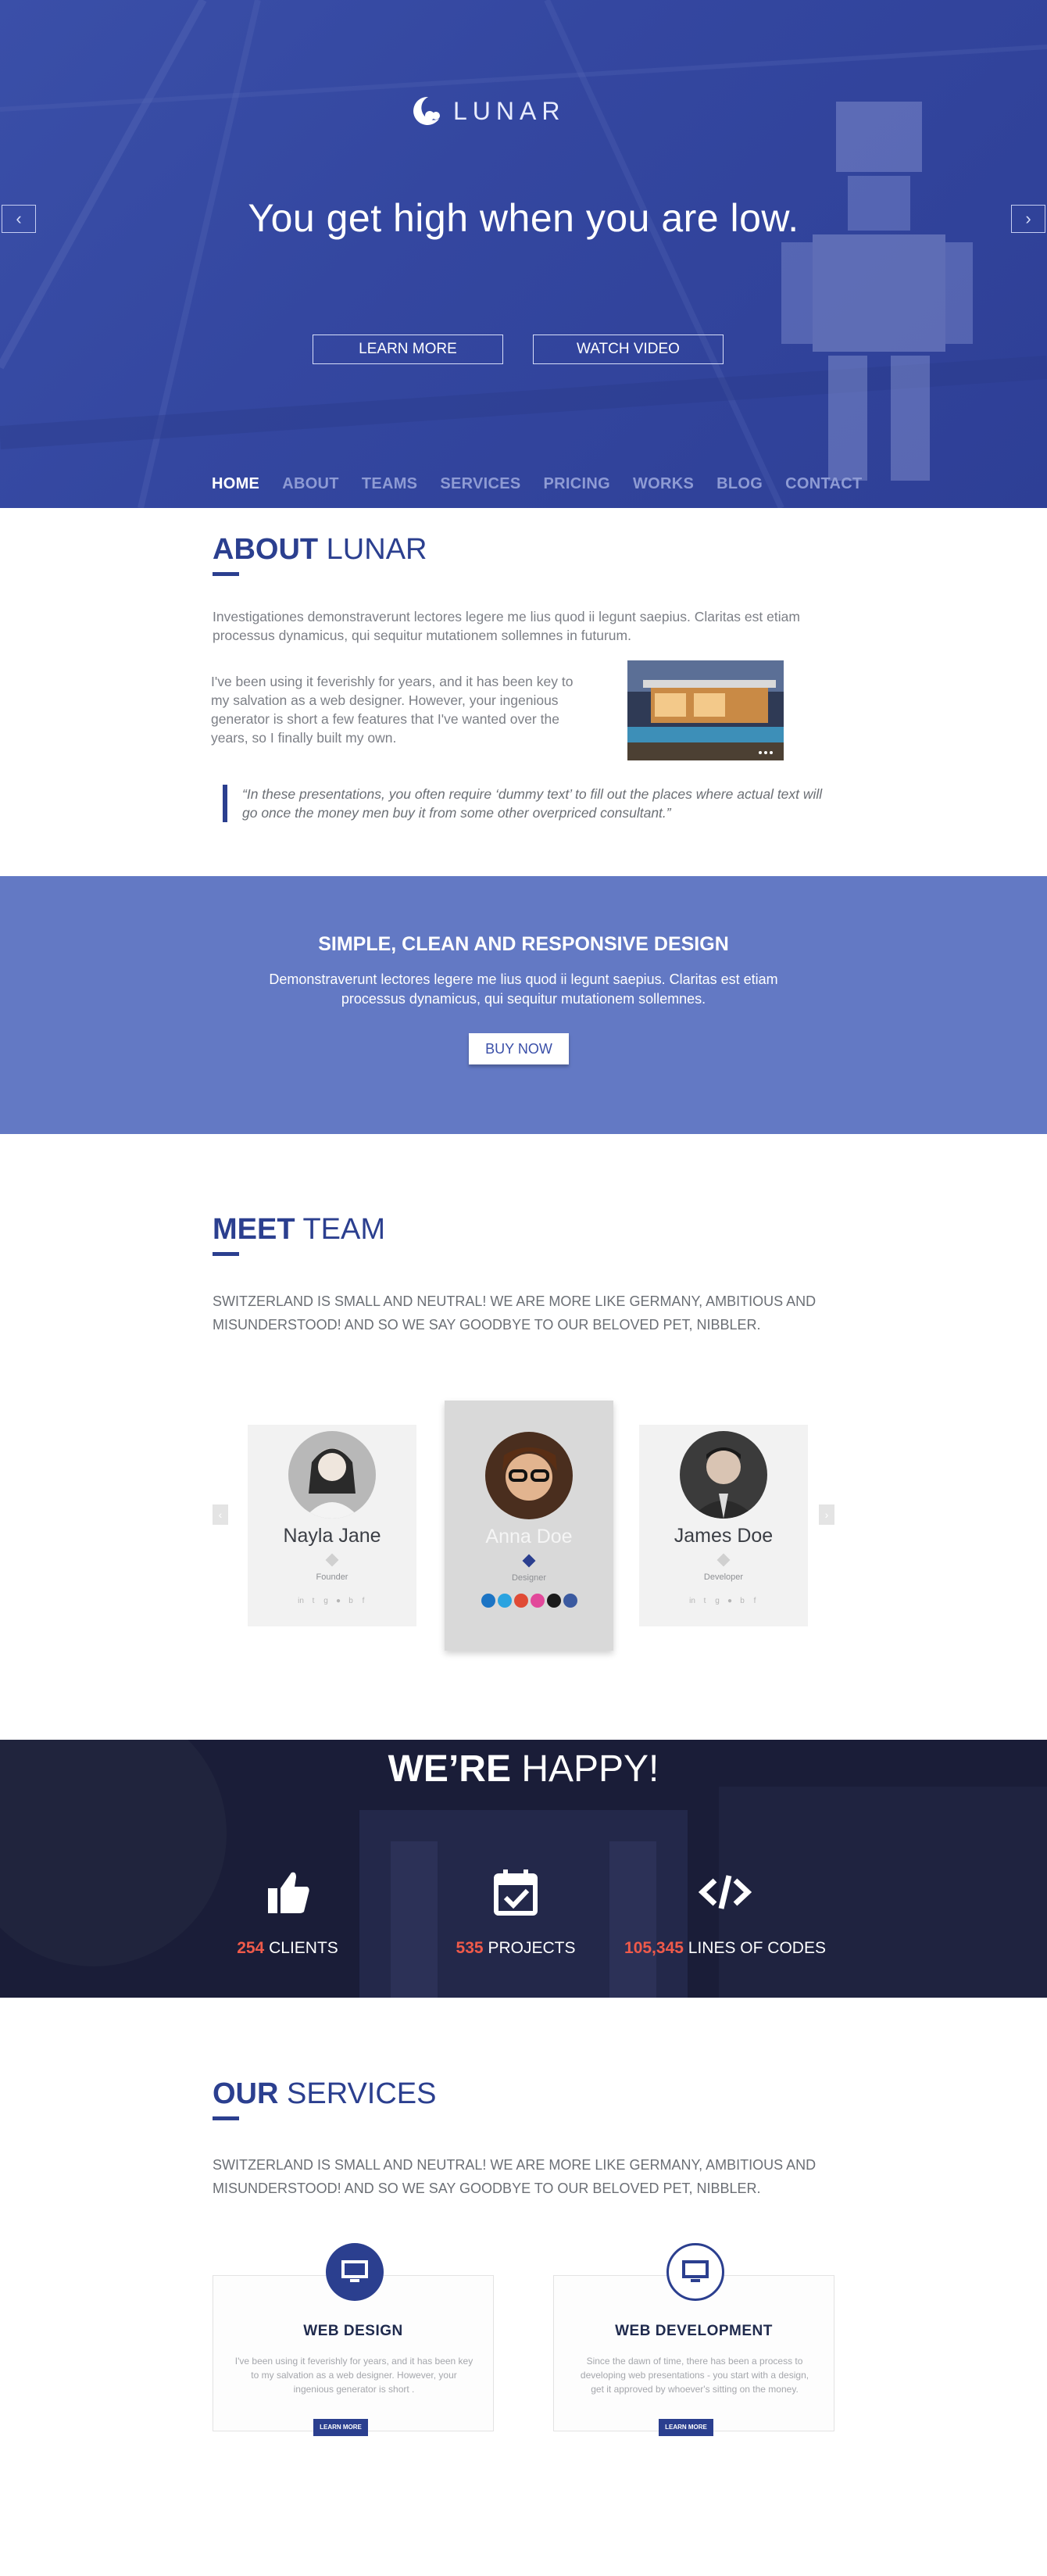 Image resolution: width=1047 pixels, height=2576 pixels. What do you see at coordinates (705, 710) in the screenshot?
I see `about-house-image` at bounding box center [705, 710].